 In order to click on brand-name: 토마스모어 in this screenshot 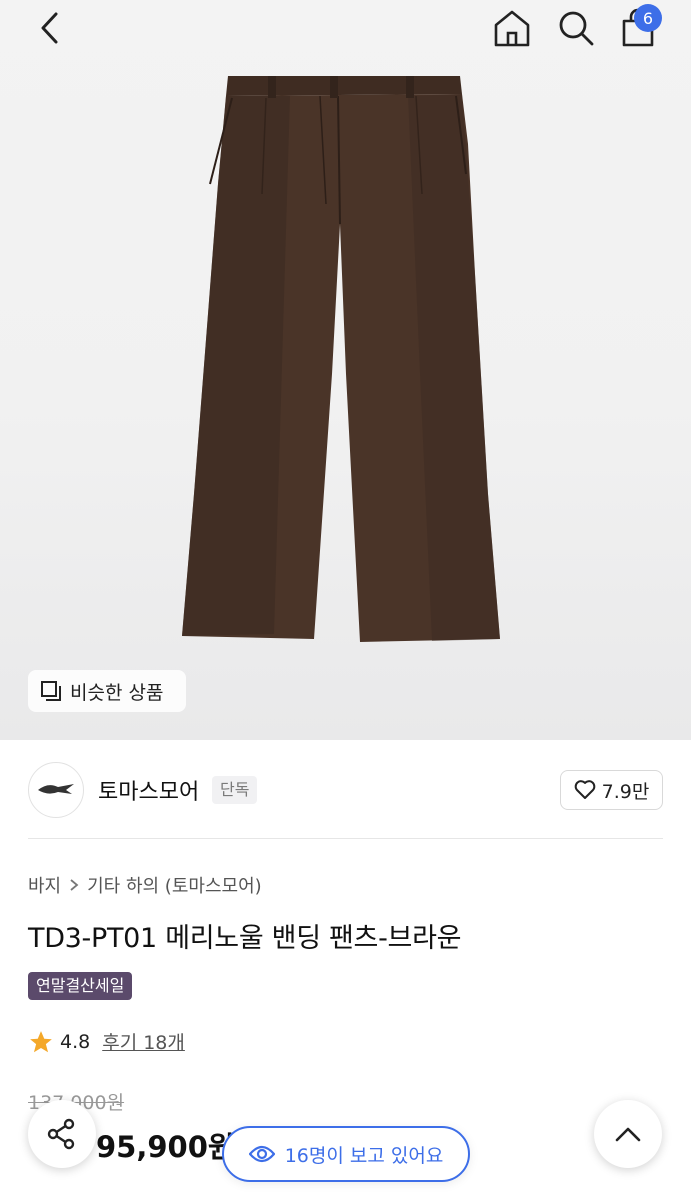, I will do `click(148, 790)`.